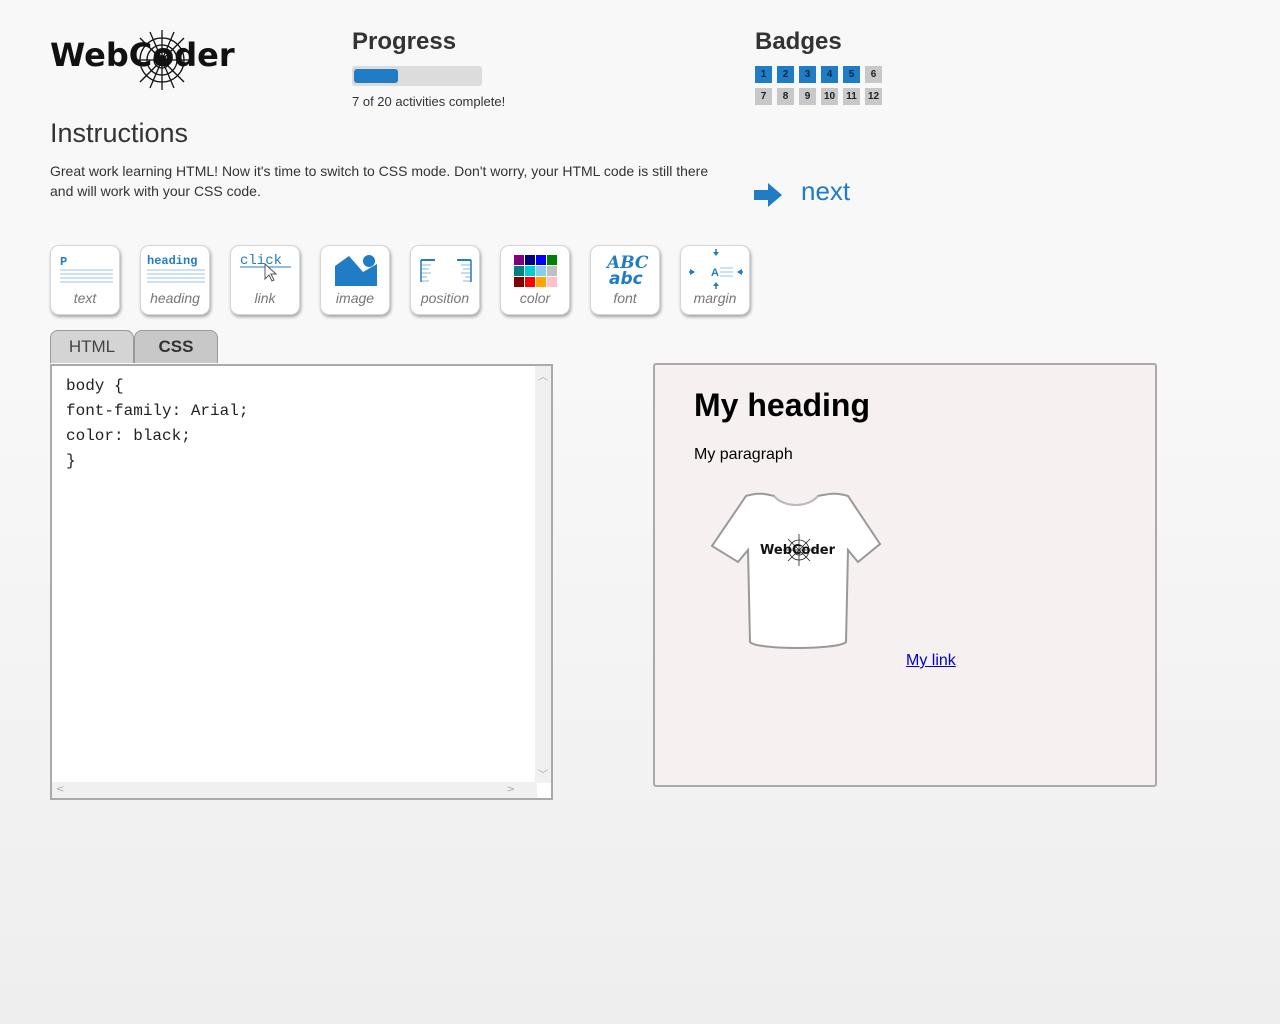 The height and width of the screenshot is (1024, 1280). Describe the element at coordinates (511, 789) in the screenshot. I see `scroll-right-icon: >` at that location.